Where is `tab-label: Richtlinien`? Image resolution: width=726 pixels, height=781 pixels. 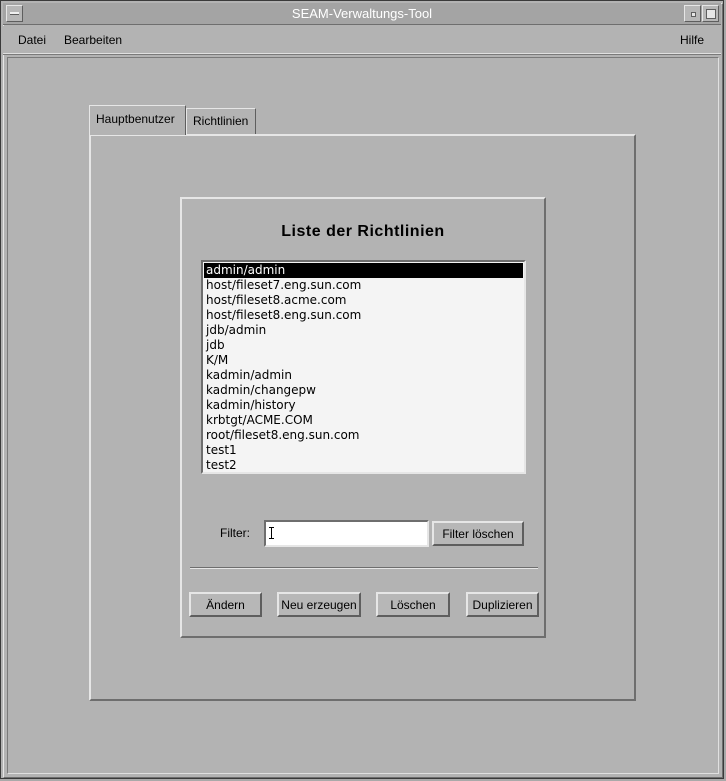
tab-label: Richtlinien is located at coordinates (221, 121).